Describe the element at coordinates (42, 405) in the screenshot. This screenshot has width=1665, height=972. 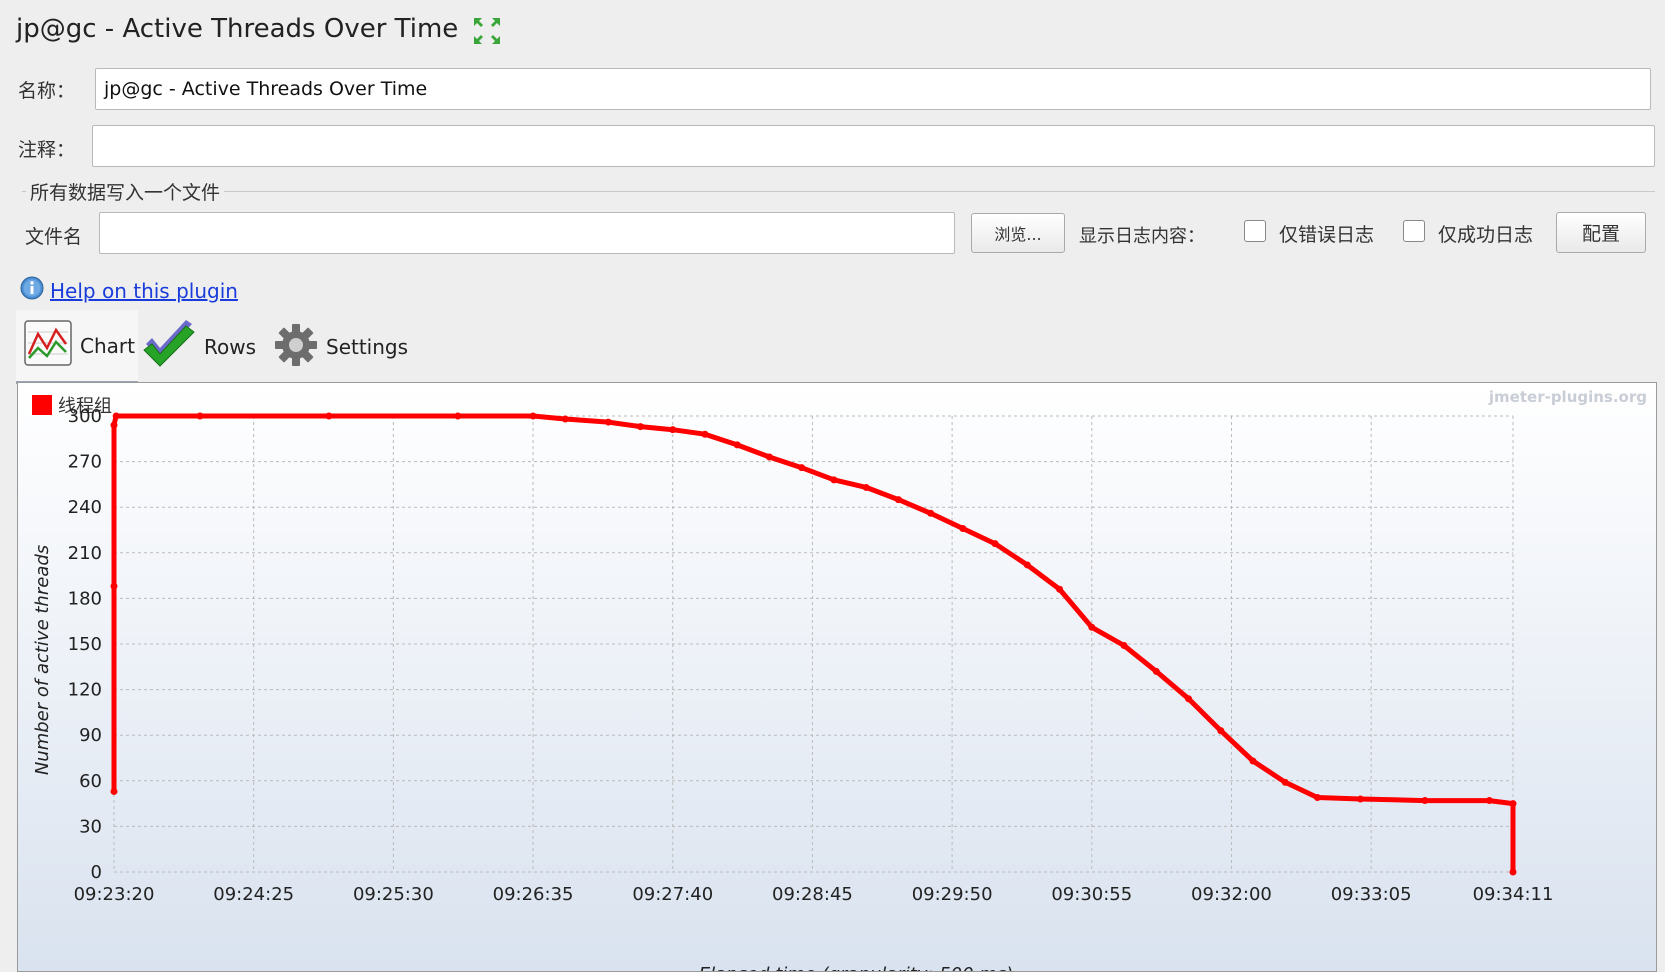
I see `legend-swatch` at that location.